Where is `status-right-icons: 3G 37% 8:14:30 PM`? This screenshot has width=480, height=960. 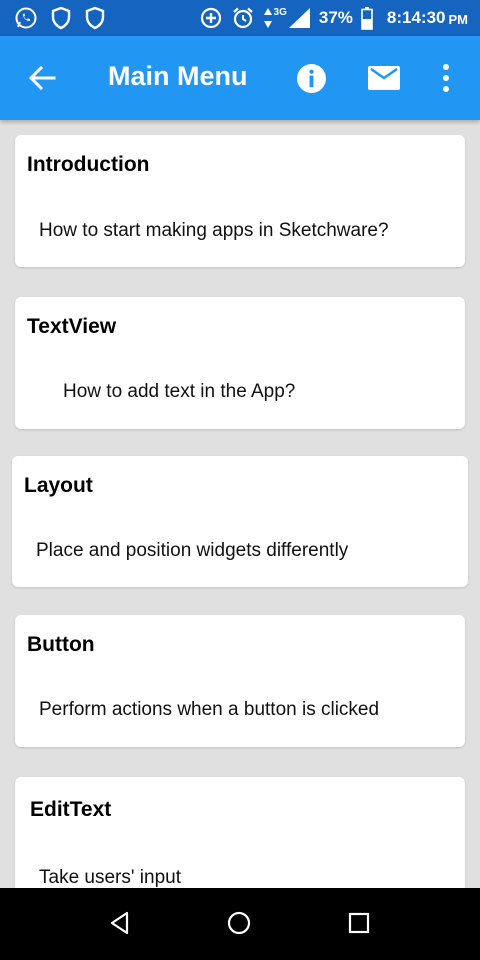
status-right-icons: 3G 37% 8:14:30 PM is located at coordinates (329, 18).